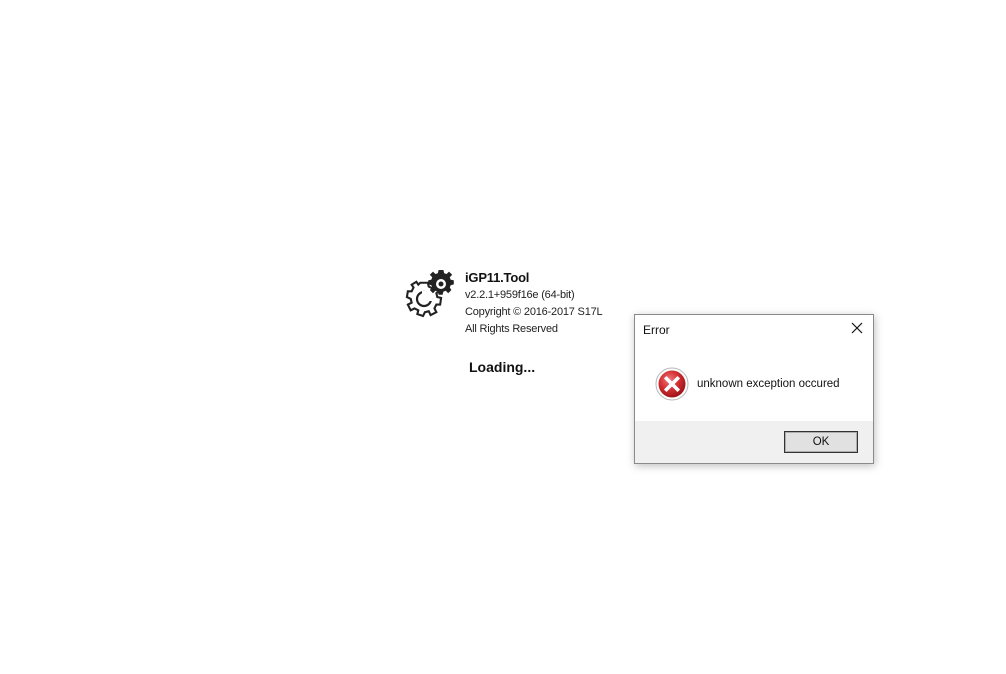 This screenshot has height=674, width=1006. What do you see at coordinates (656, 330) in the screenshot?
I see `dialog-title: Error` at bounding box center [656, 330].